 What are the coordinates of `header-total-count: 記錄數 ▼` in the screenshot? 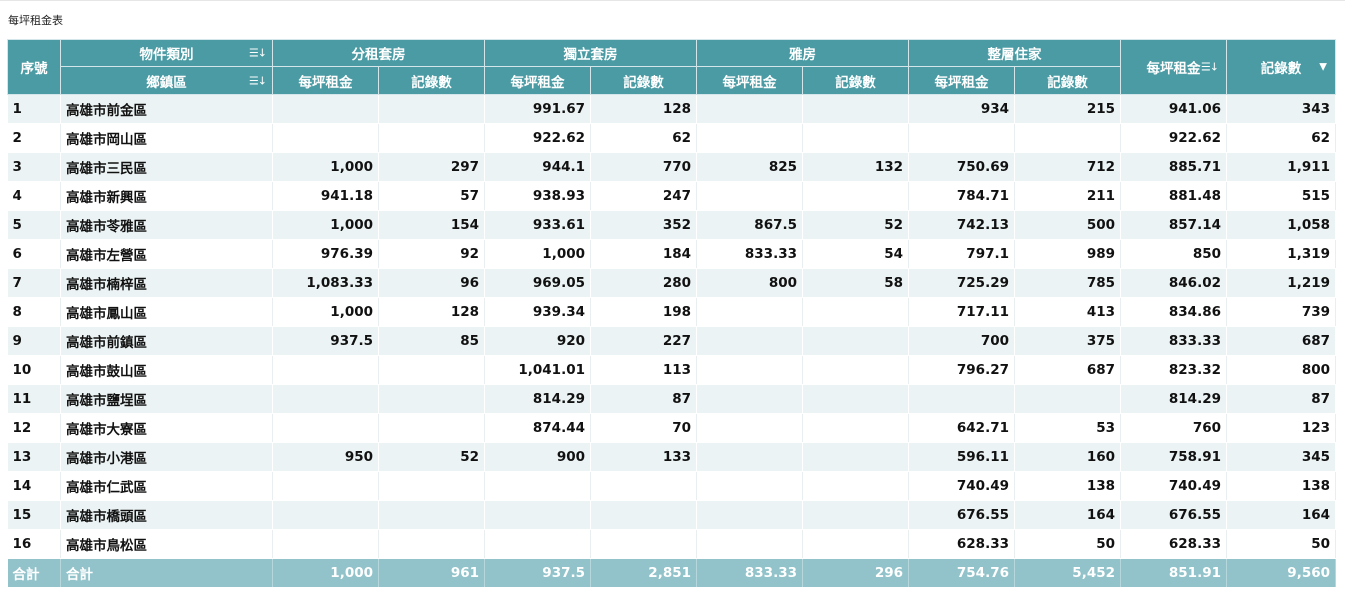 It's located at (1281, 67).